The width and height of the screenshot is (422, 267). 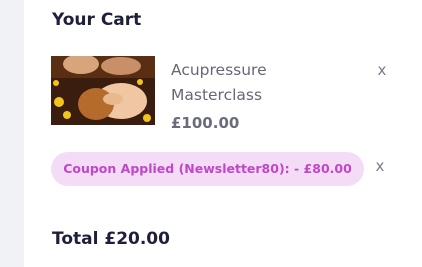 I want to click on cart-total: Total £20.00, so click(x=111, y=239).